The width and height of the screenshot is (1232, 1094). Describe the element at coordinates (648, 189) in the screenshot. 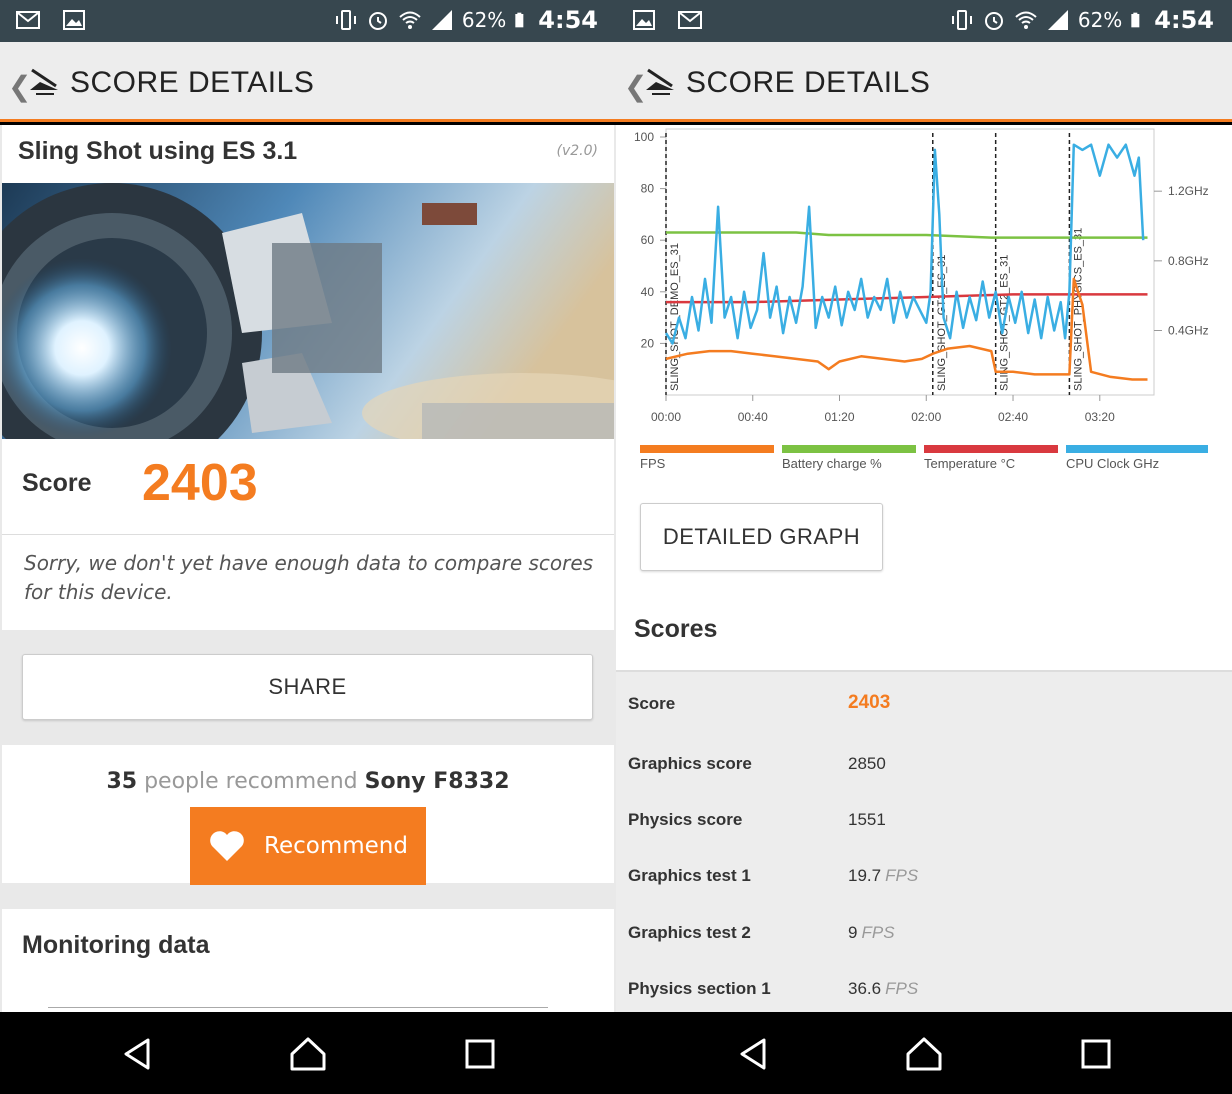

I see `y-tick-label: 80` at that location.